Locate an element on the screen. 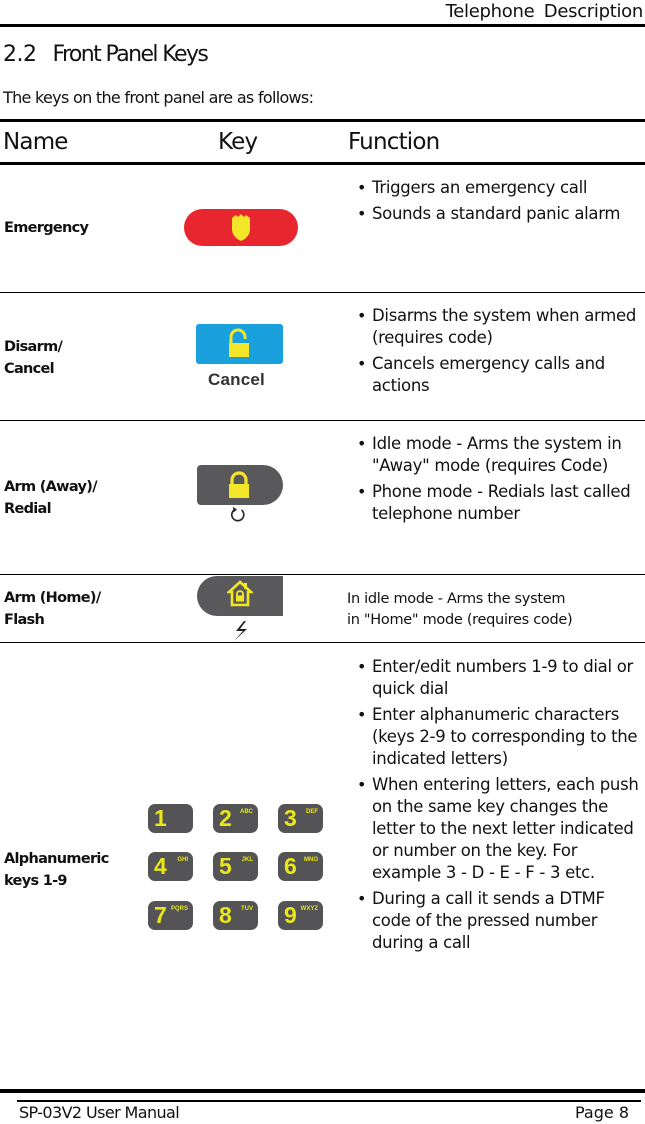  unlock-icon is located at coordinates (239, 342).